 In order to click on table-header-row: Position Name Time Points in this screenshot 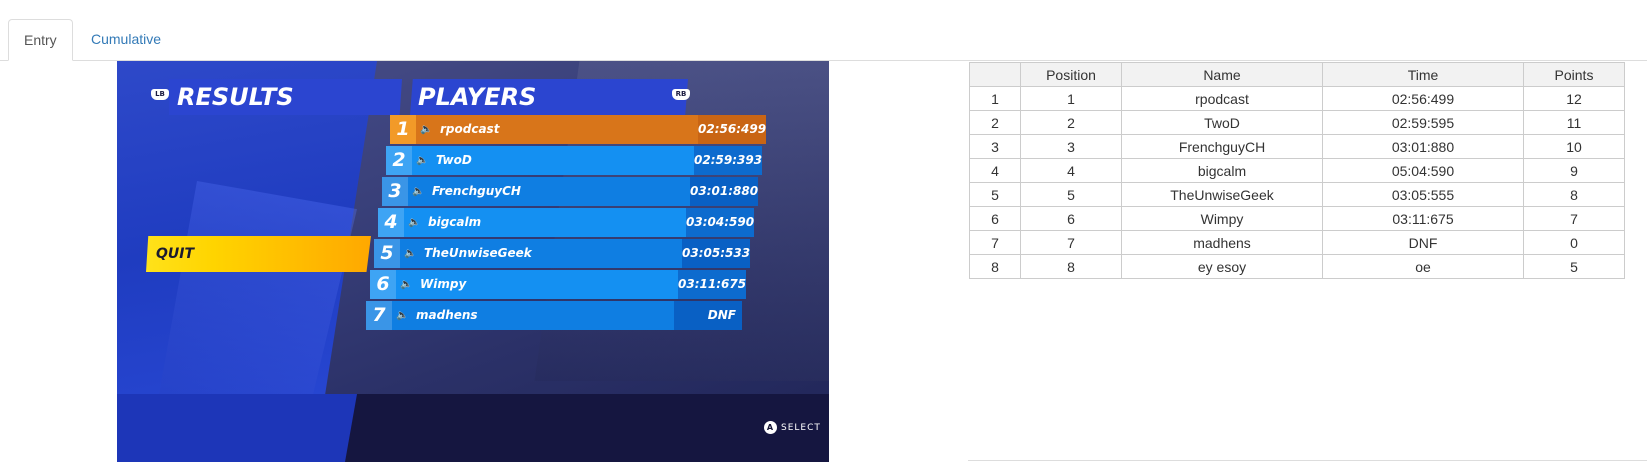, I will do `click(1297, 74)`.